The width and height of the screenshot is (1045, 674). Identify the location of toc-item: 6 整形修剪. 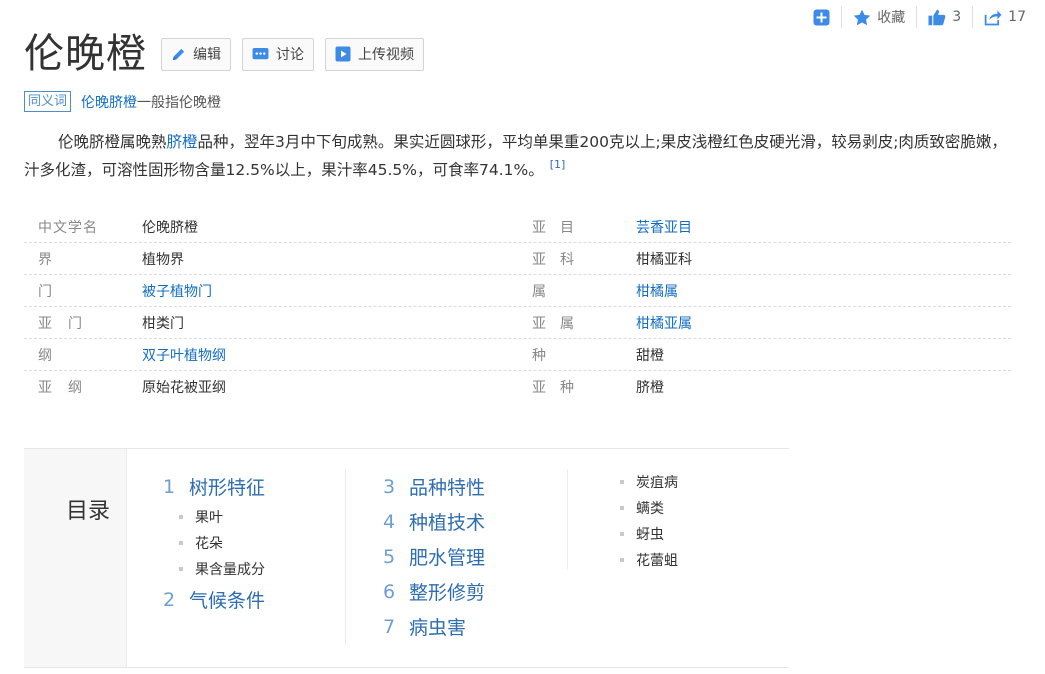
(475, 591).